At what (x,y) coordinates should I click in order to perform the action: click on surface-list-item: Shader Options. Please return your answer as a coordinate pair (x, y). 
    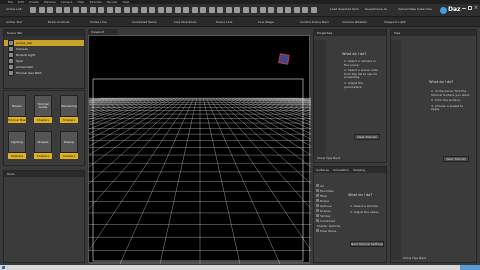
    Looking at the image, I should click on (328, 225).